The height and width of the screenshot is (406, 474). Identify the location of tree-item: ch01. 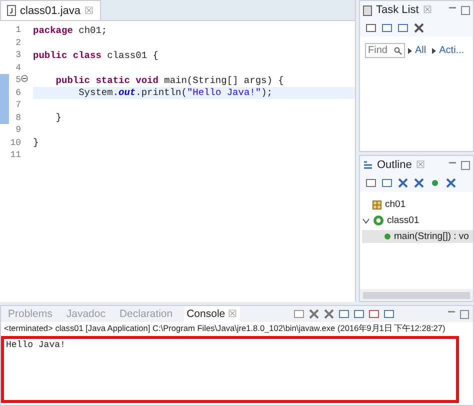
(395, 204).